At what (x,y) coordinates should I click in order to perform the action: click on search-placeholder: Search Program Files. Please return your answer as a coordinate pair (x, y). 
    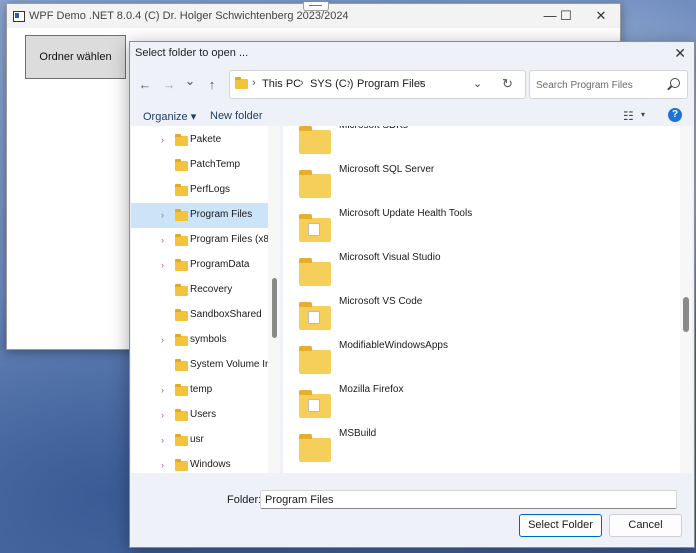
    Looking at the image, I should click on (584, 85).